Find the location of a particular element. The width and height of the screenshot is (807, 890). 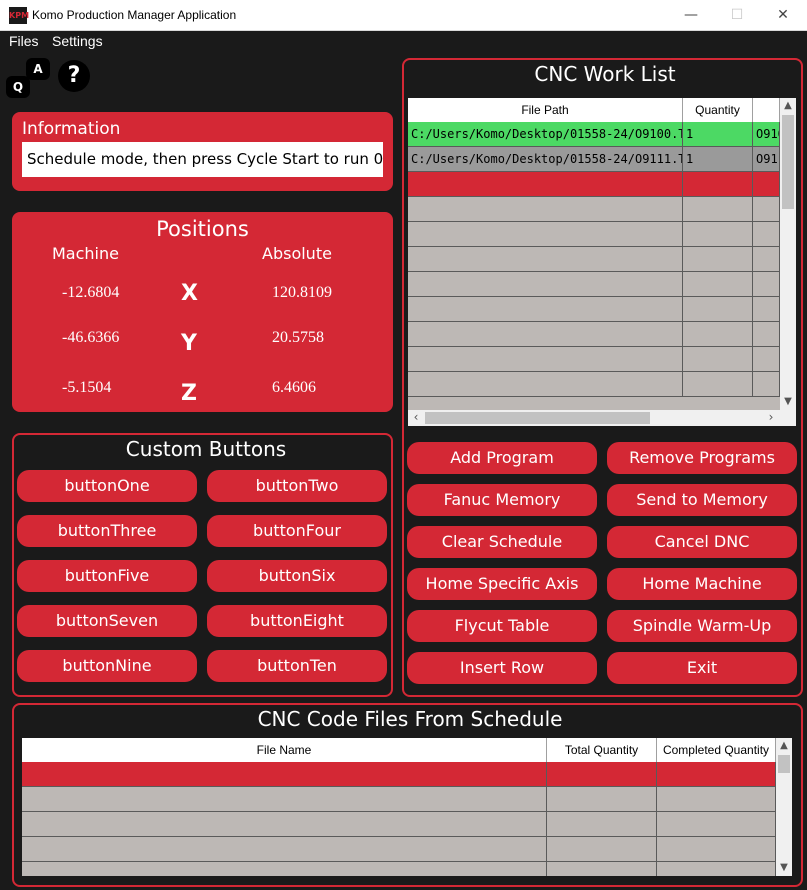

column-file-path: File Path is located at coordinates (545, 110).